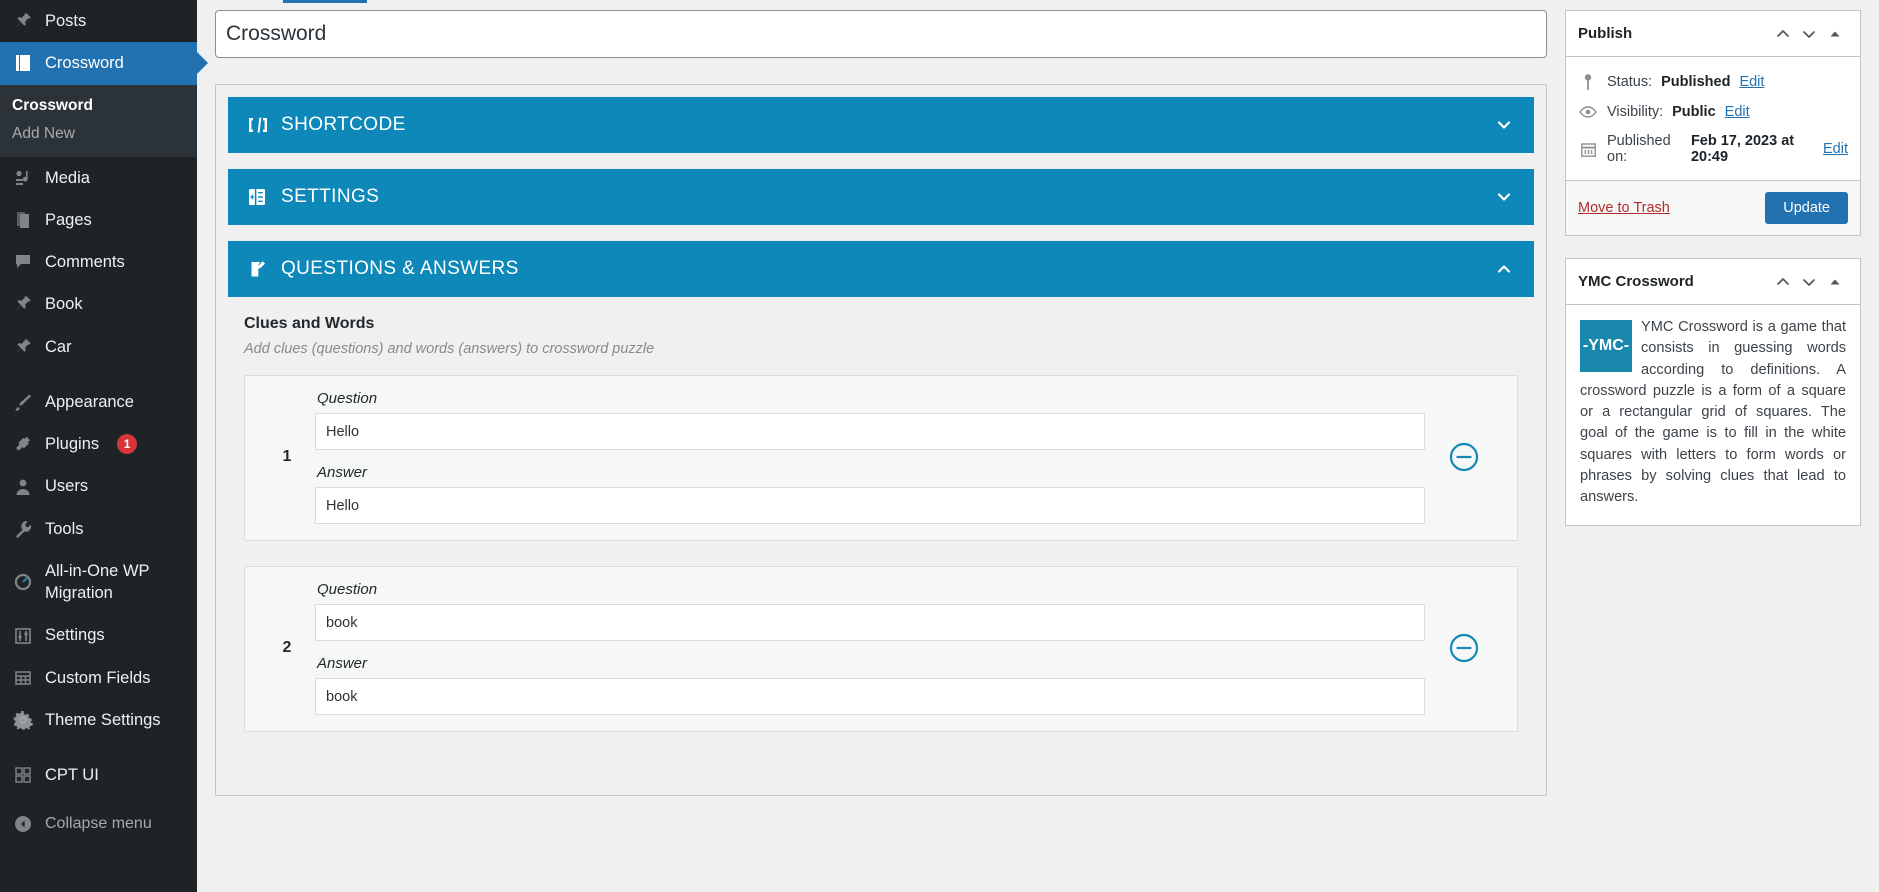 The image size is (1879, 892). What do you see at coordinates (127, 444) in the screenshot?
I see `plugins-update-badge: 1` at bounding box center [127, 444].